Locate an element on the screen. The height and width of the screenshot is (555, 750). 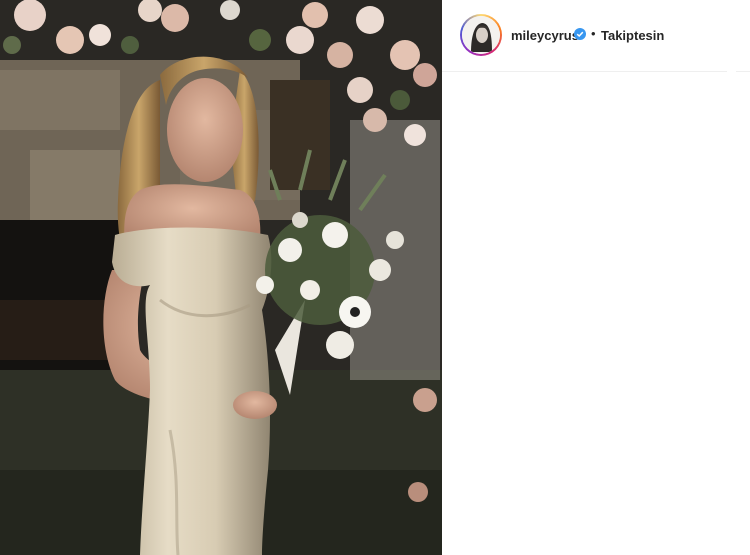
verified-badge-icon is located at coordinates (580, 34).